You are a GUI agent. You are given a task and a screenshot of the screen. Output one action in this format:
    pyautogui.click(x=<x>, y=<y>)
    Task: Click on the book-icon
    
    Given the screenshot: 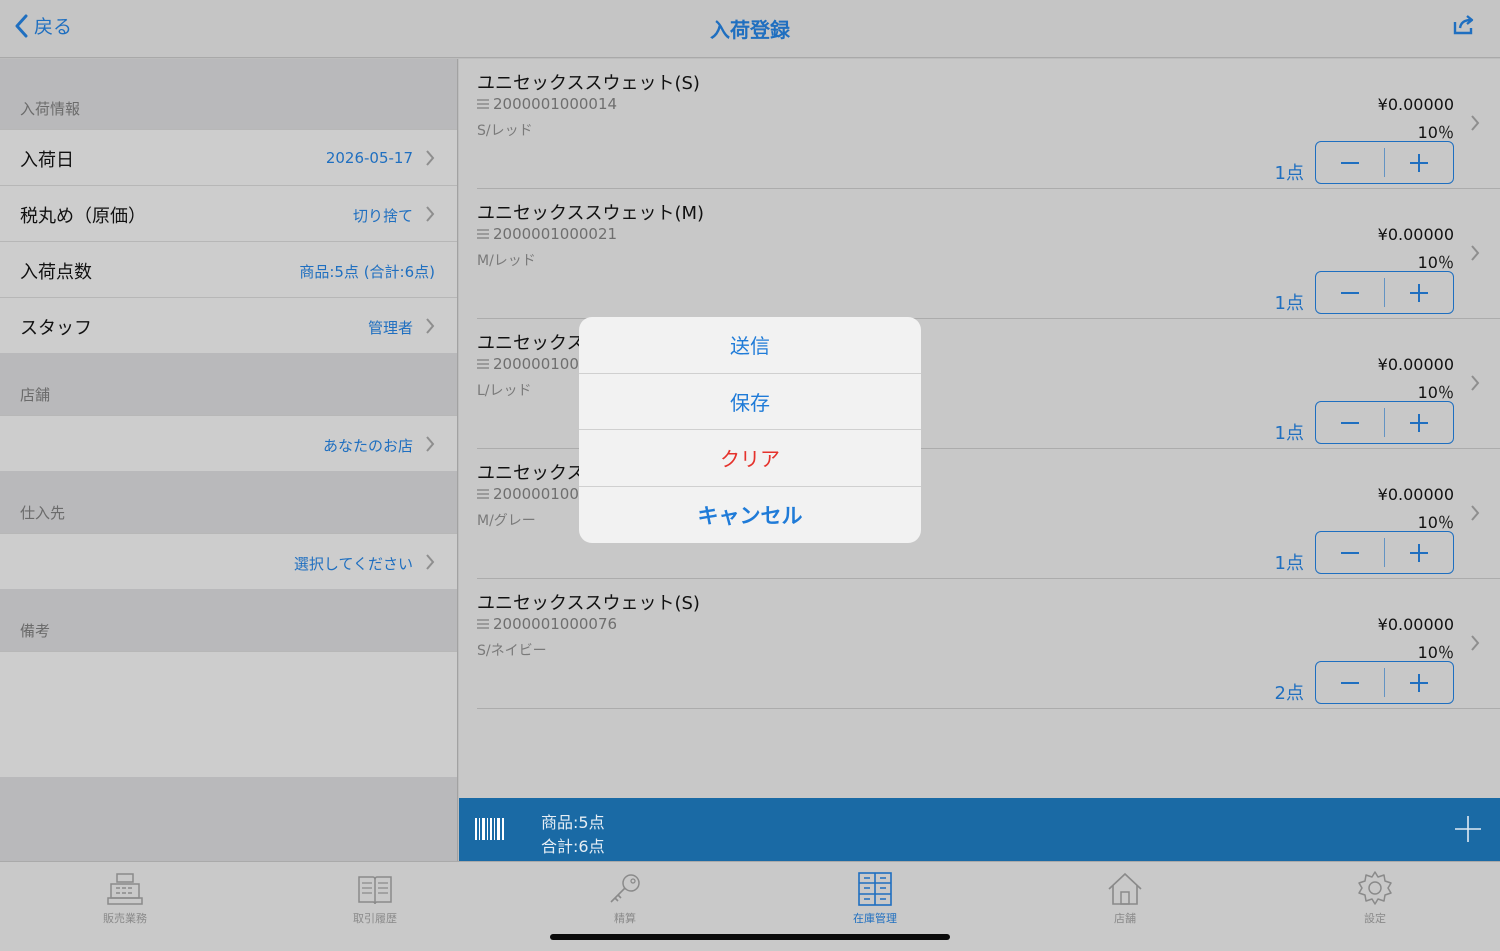 What is the action you would take?
    pyautogui.click(x=375, y=890)
    